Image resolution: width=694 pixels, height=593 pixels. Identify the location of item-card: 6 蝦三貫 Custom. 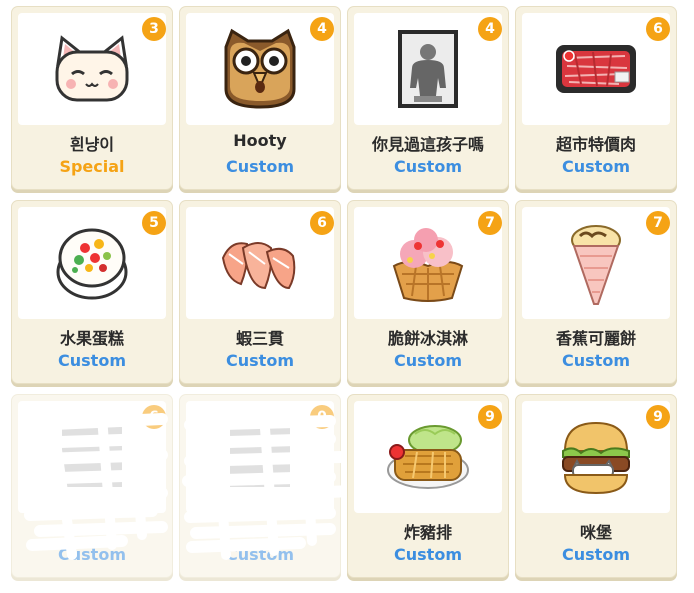
(260, 292).